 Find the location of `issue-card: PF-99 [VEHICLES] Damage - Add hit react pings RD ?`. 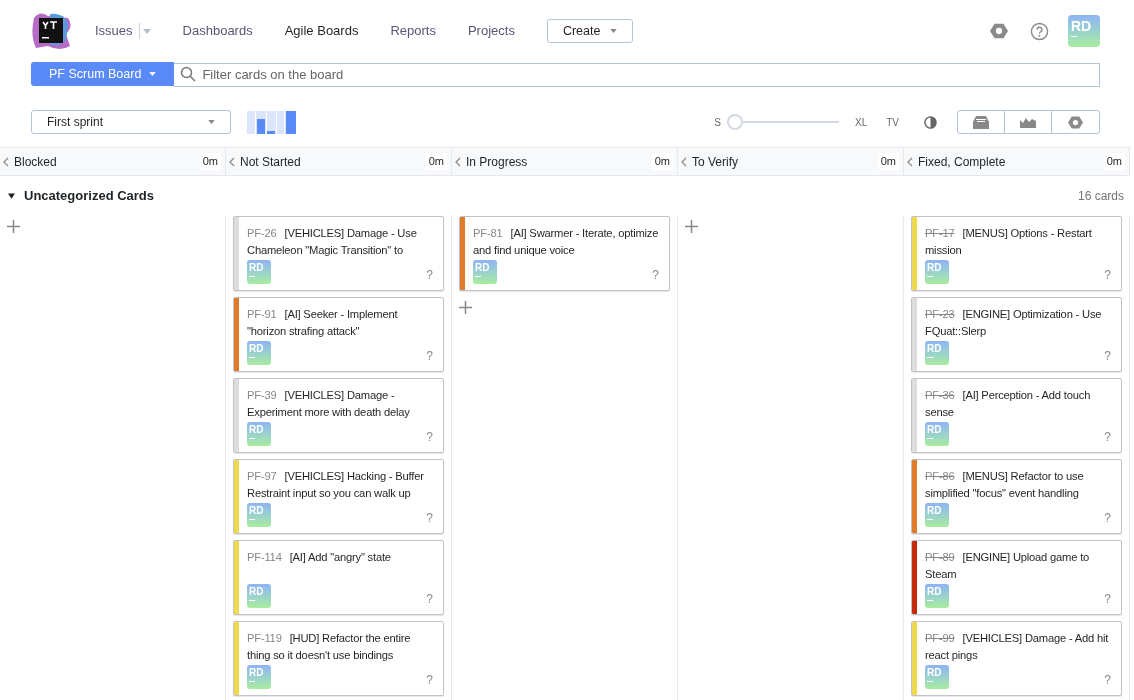

issue-card: PF-99 [VEHICLES] Damage - Add hit react pings RD ? is located at coordinates (1016, 658).